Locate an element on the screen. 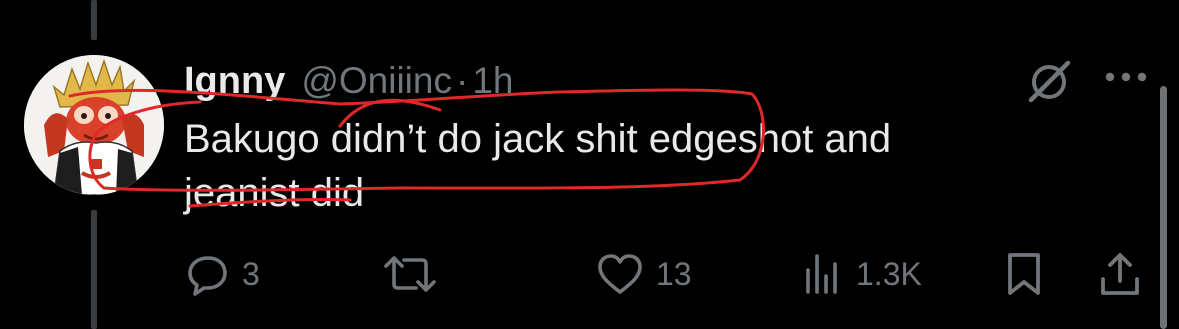  tweet-timestamp: 1h is located at coordinates (492, 81).